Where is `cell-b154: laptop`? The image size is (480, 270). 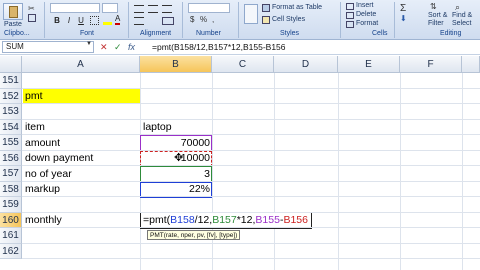
cell-b154: laptop is located at coordinates (157, 127).